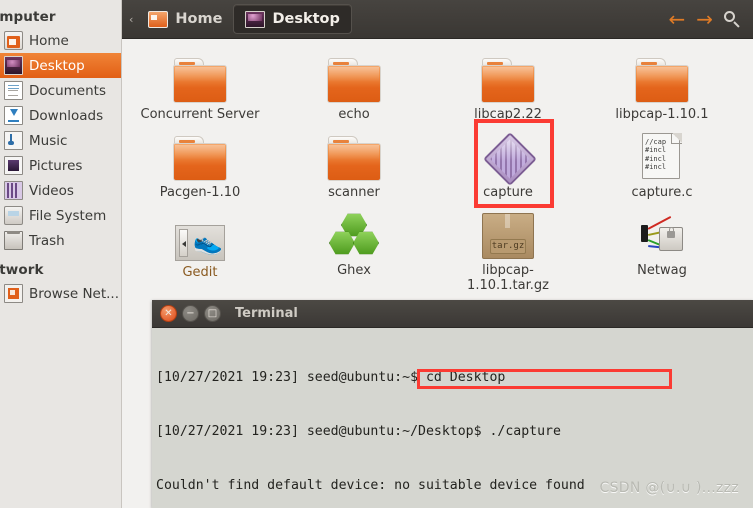 The width and height of the screenshot is (753, 508). Describe the element at coordinates (354, 114) in the screenshot. I see `file-name: echo` at that location.